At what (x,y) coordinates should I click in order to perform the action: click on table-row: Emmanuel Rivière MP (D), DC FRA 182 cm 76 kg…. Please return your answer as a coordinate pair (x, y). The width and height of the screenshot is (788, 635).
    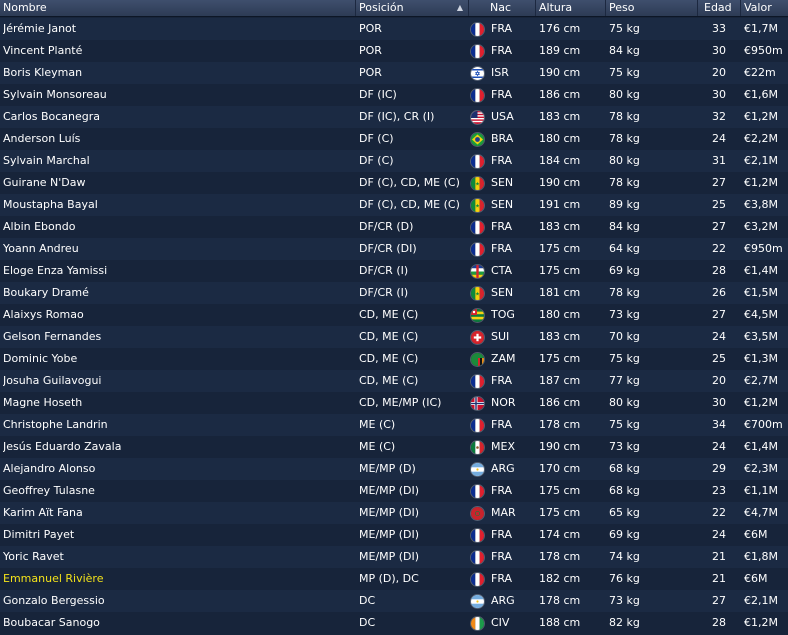
    Looking at the image, I should click on (394, 579).